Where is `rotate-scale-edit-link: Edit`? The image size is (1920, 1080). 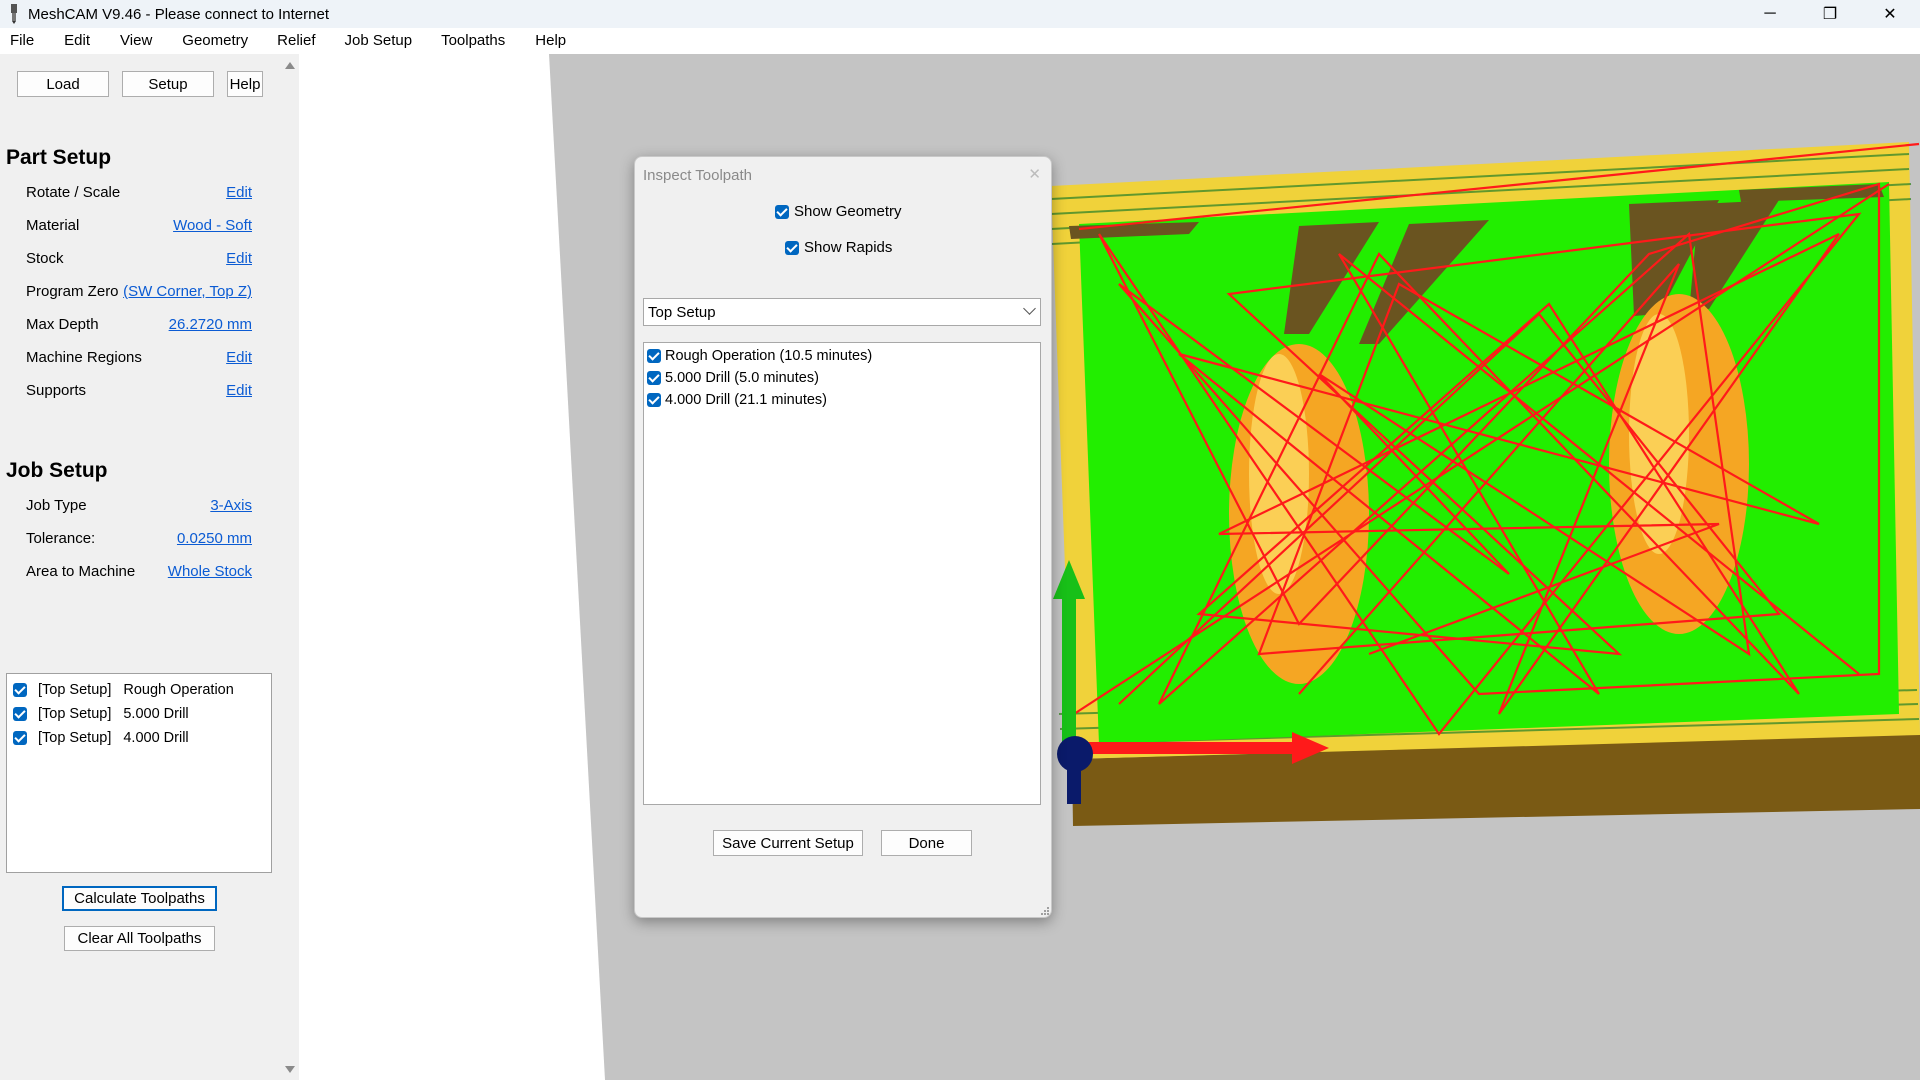
rotate-scale-edit-link: Edit is located at coordinates (239, 192).